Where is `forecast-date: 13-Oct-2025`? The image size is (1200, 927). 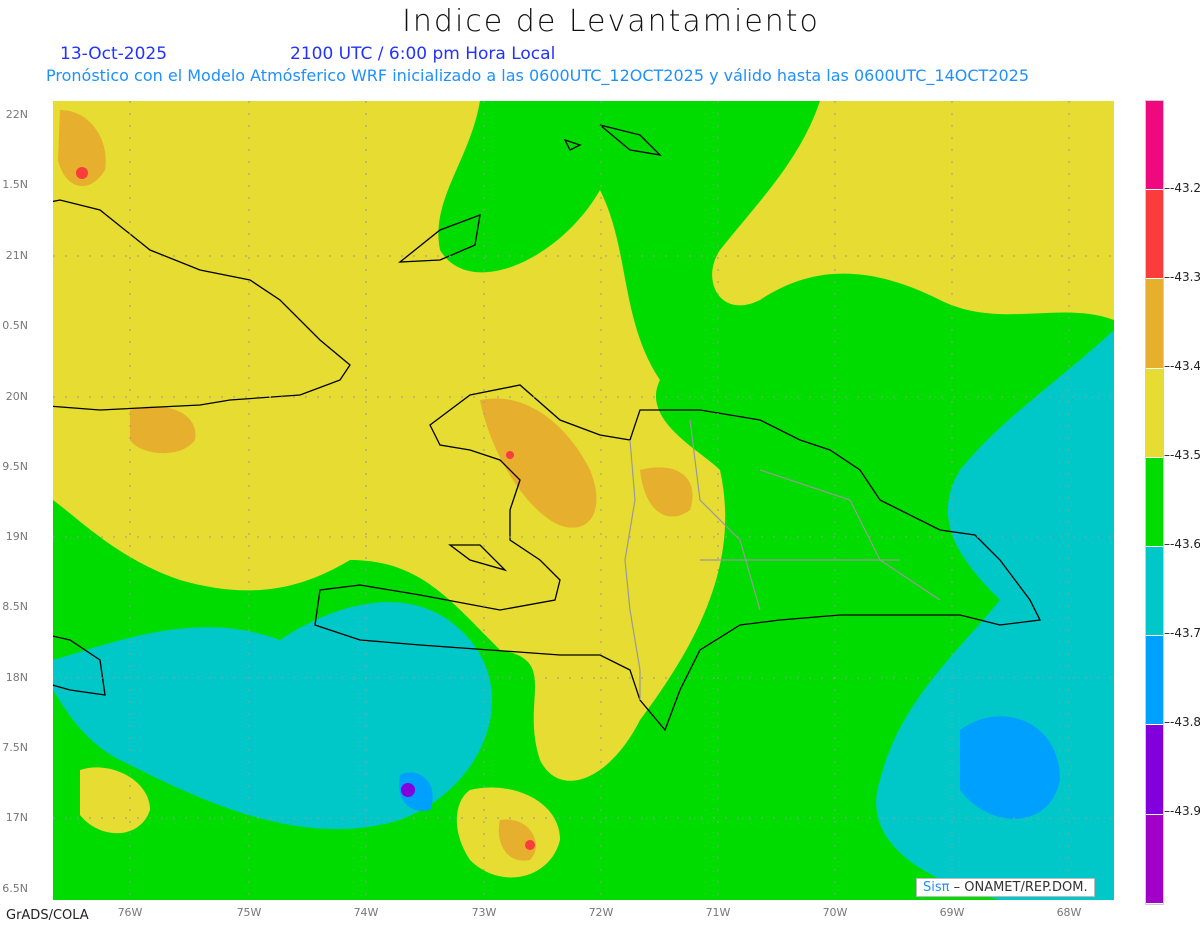
forecast-date: 13-Oct-2025 is located at coordinates (114, 54).